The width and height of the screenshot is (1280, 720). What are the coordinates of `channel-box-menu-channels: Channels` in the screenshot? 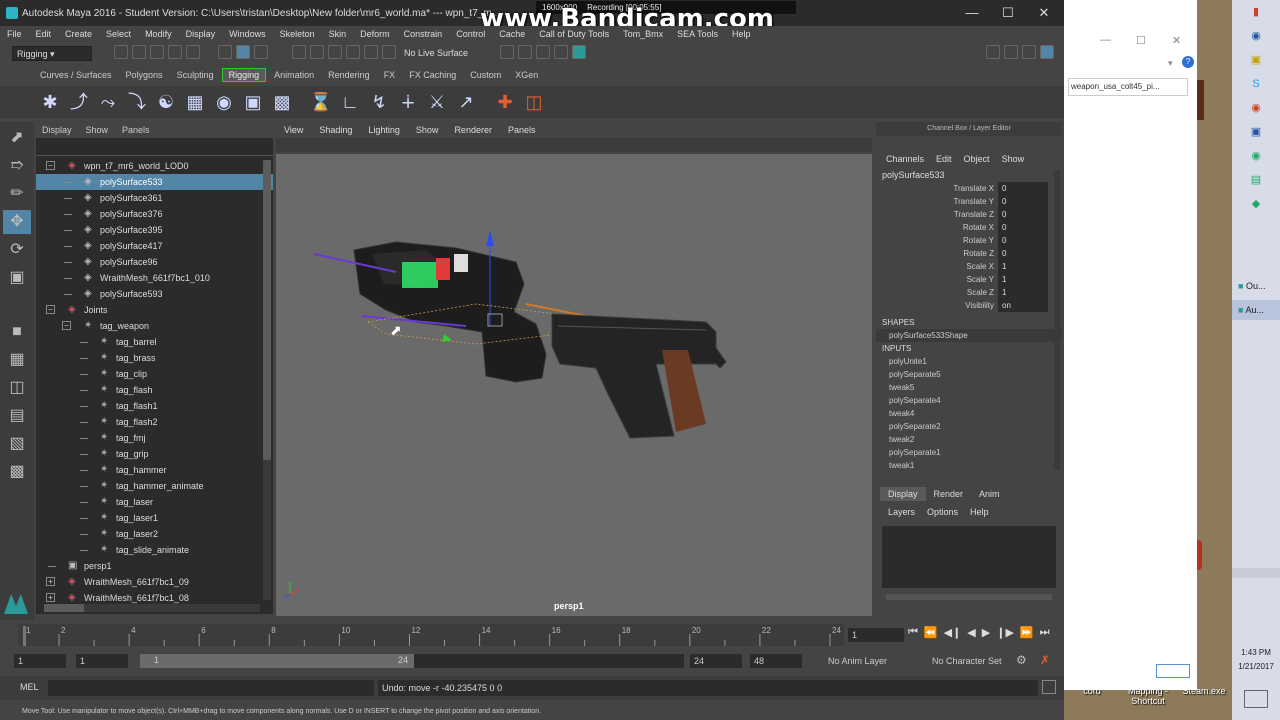 It's located at (905, 159).